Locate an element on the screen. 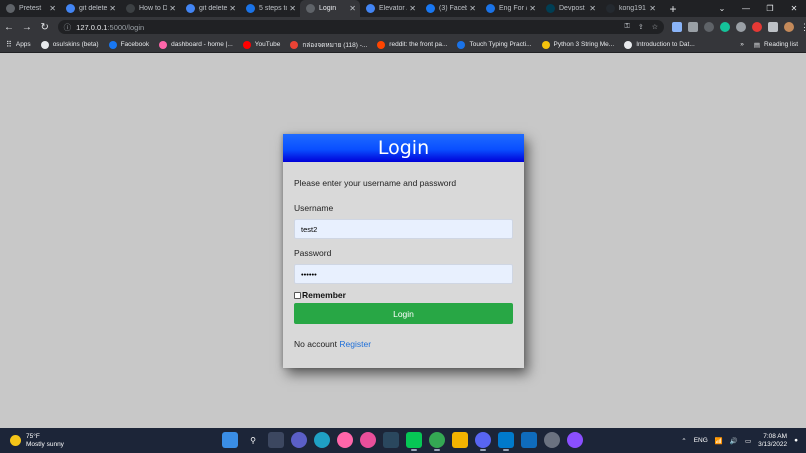 This screenshot has width=806, height=453. start-icon is located at coordinates (230, 440).